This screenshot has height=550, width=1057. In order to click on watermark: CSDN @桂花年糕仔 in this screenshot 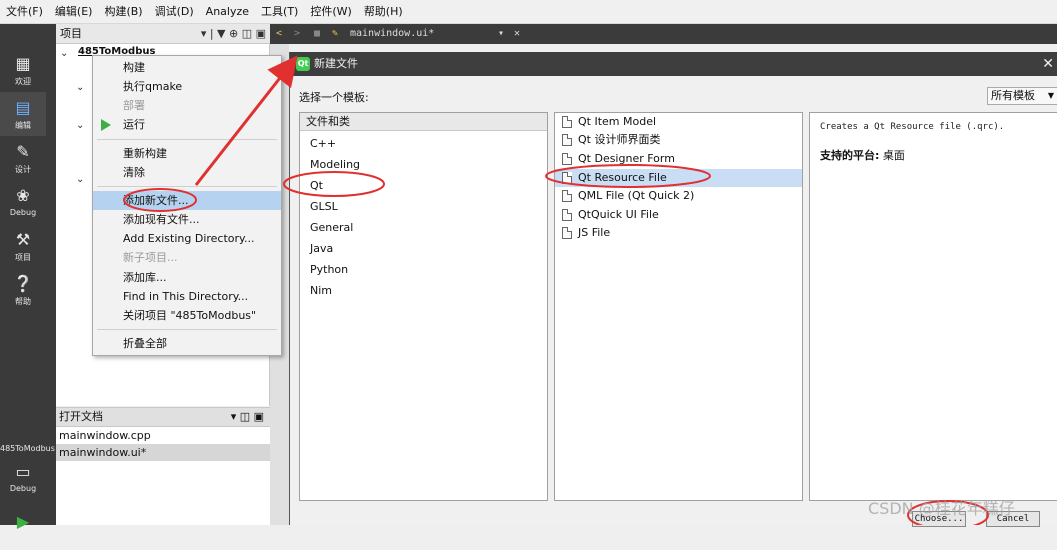, I will do `click(941, 508)`.